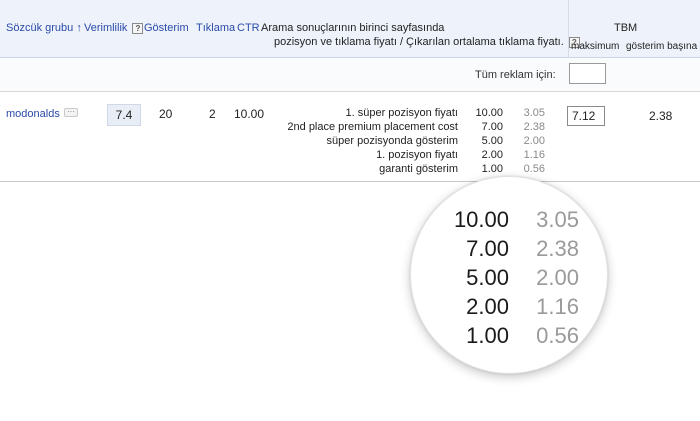 The width and height of the screenshot is (700, 421). I want to click on ctr-column-header: CTR, so click(248, 28).